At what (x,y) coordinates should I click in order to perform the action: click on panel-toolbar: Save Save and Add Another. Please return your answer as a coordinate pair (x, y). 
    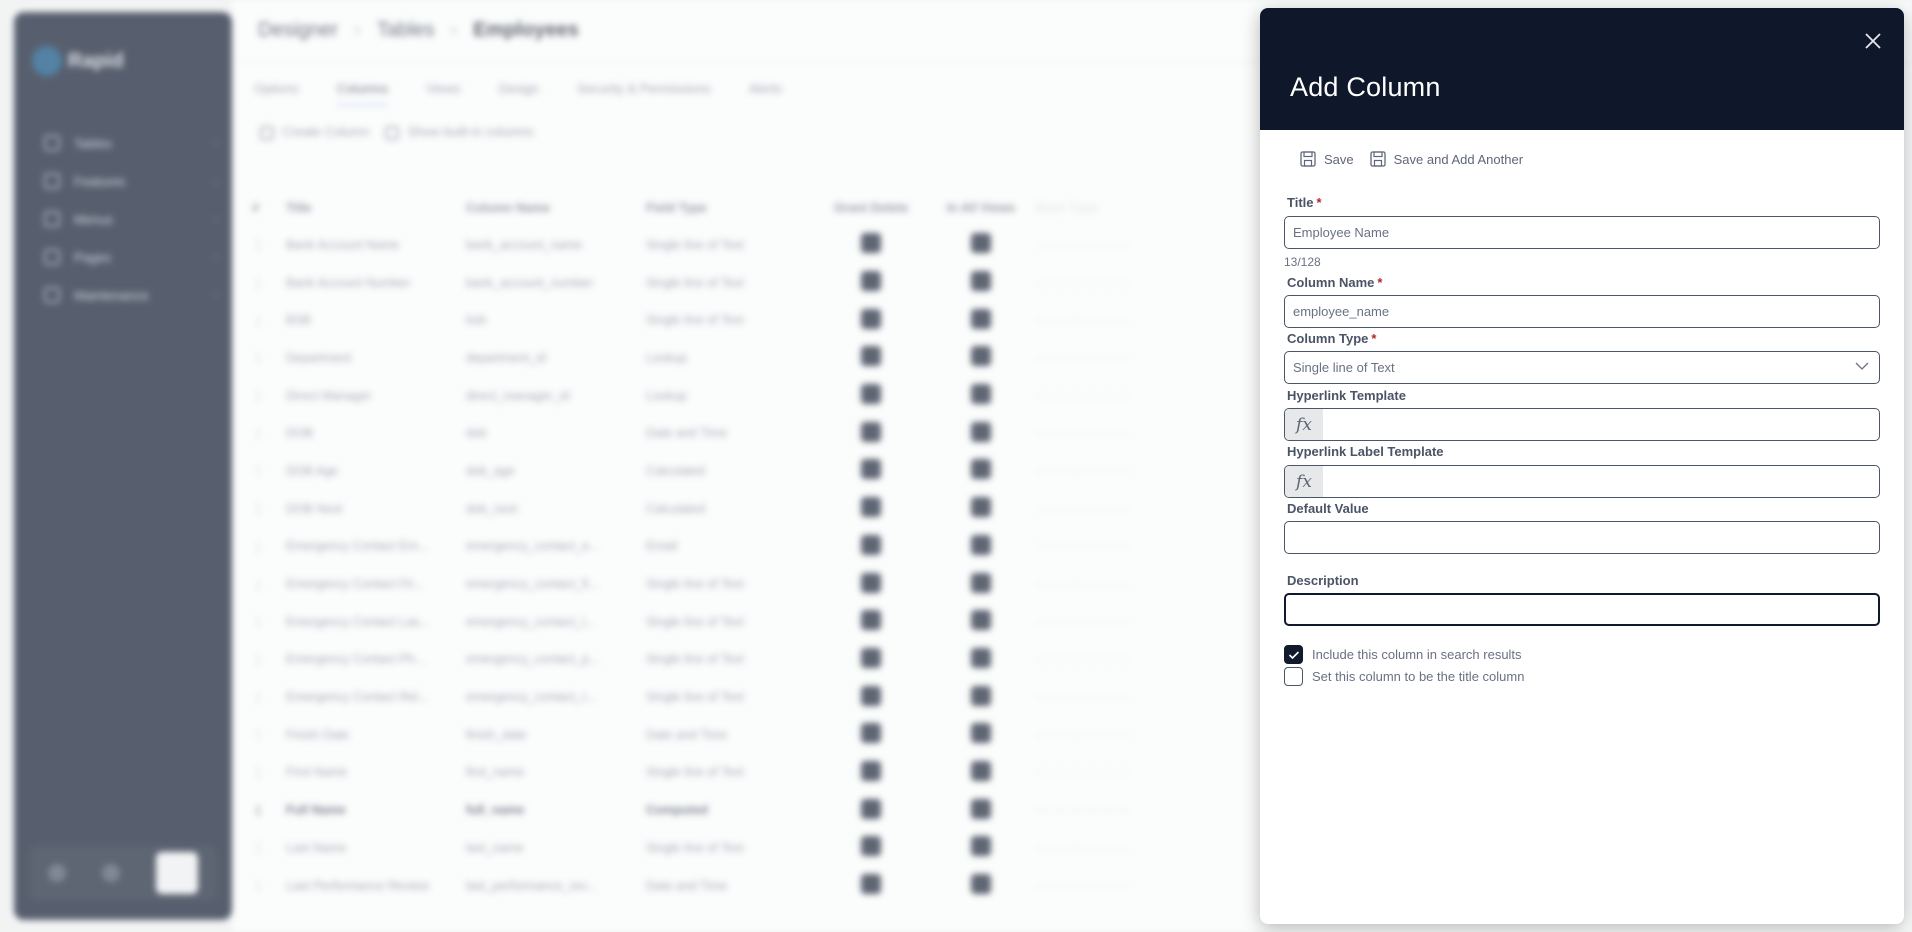
    Looking at the image, I should click on (1411, 159).